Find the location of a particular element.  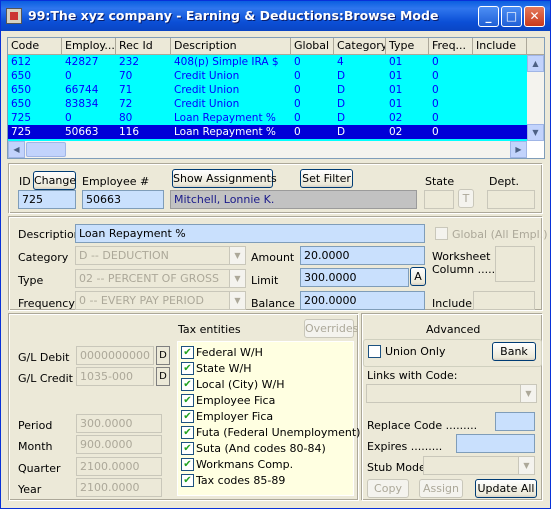

bank-button: Bank is located at coordinates (514, 351).